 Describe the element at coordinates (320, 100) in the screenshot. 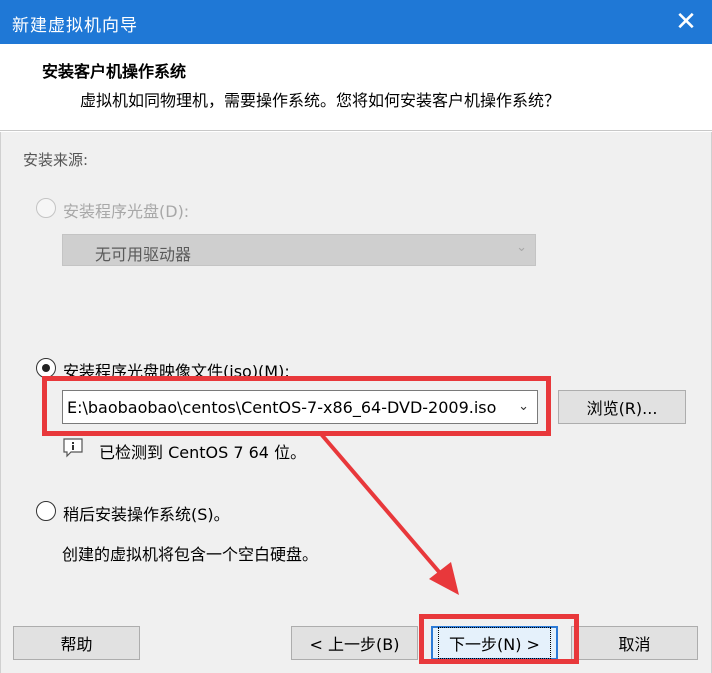

I see `page-subtitle: 虚拟机如同物理机，需要操作系统。您将如何安装客户机操作系统？` at that location.